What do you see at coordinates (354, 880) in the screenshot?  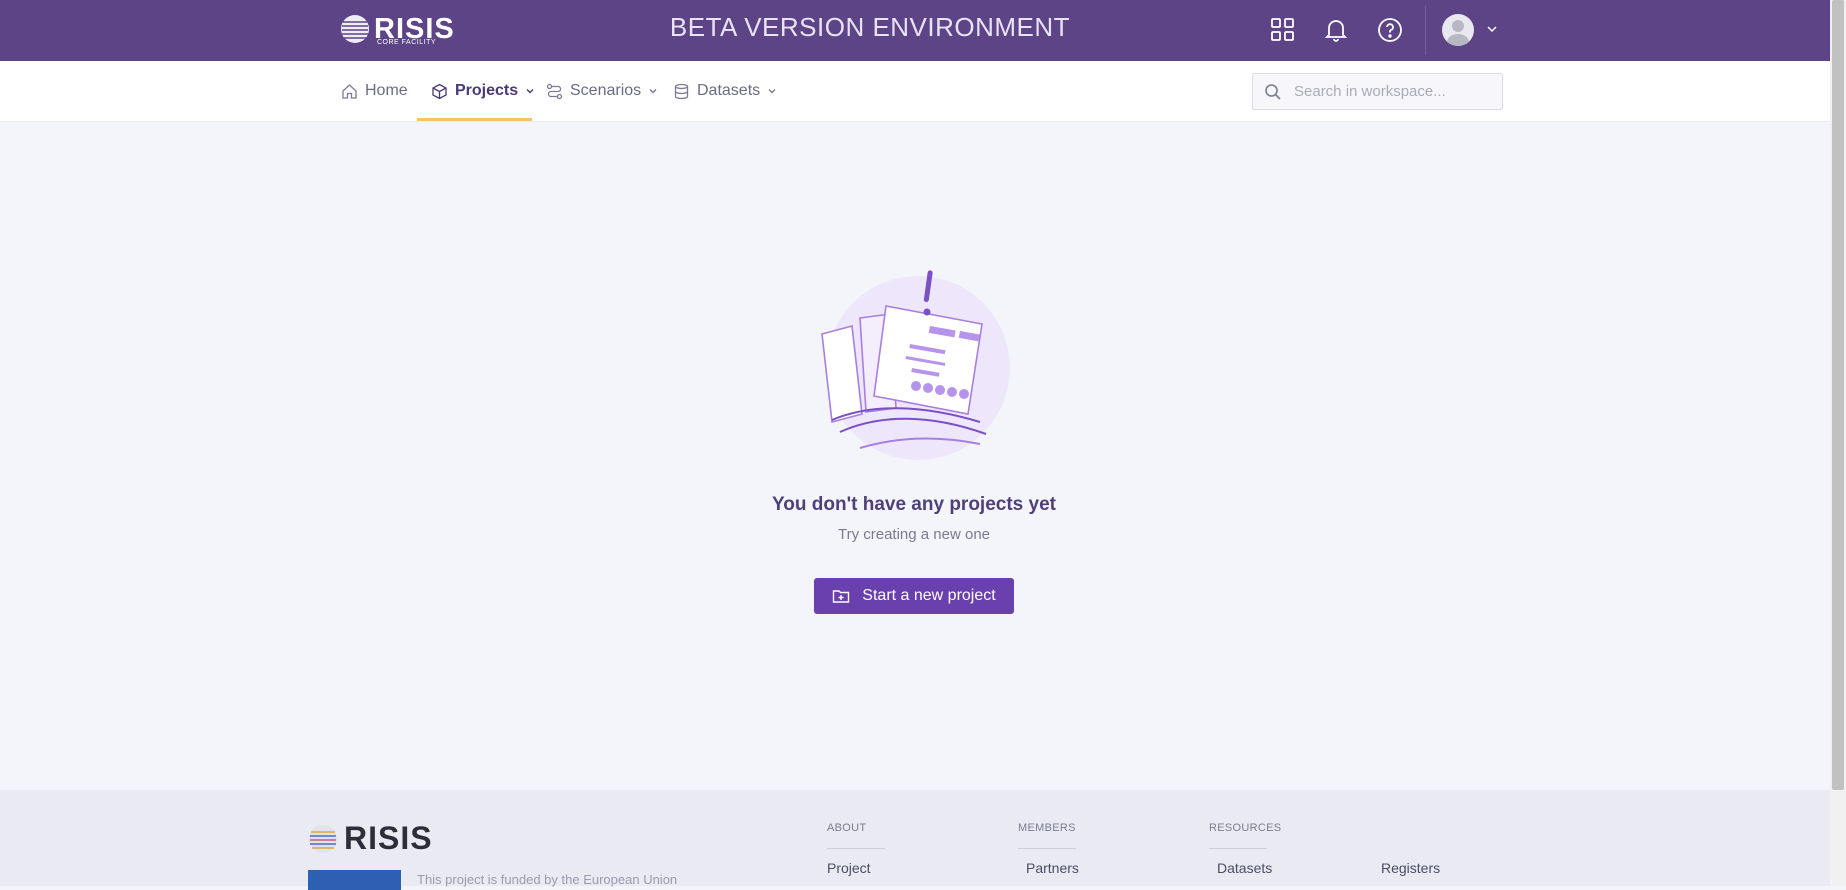 I see `eu-flag` at bounding box center [354, 880].